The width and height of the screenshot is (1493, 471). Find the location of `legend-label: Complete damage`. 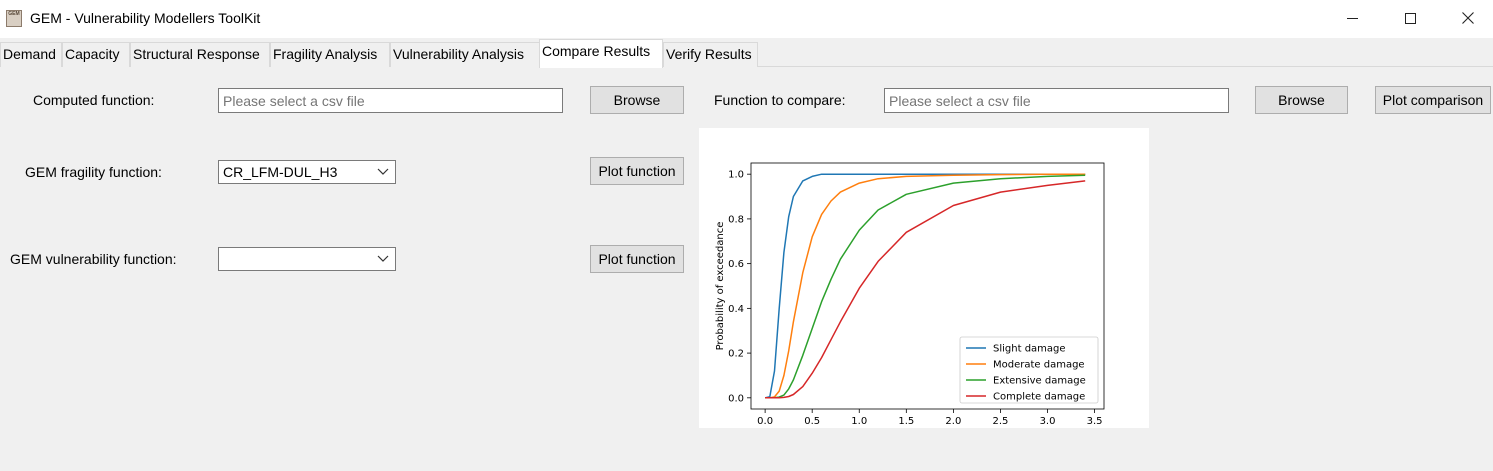

legend-label: Complete damage is located at coordinates (1039, 397).